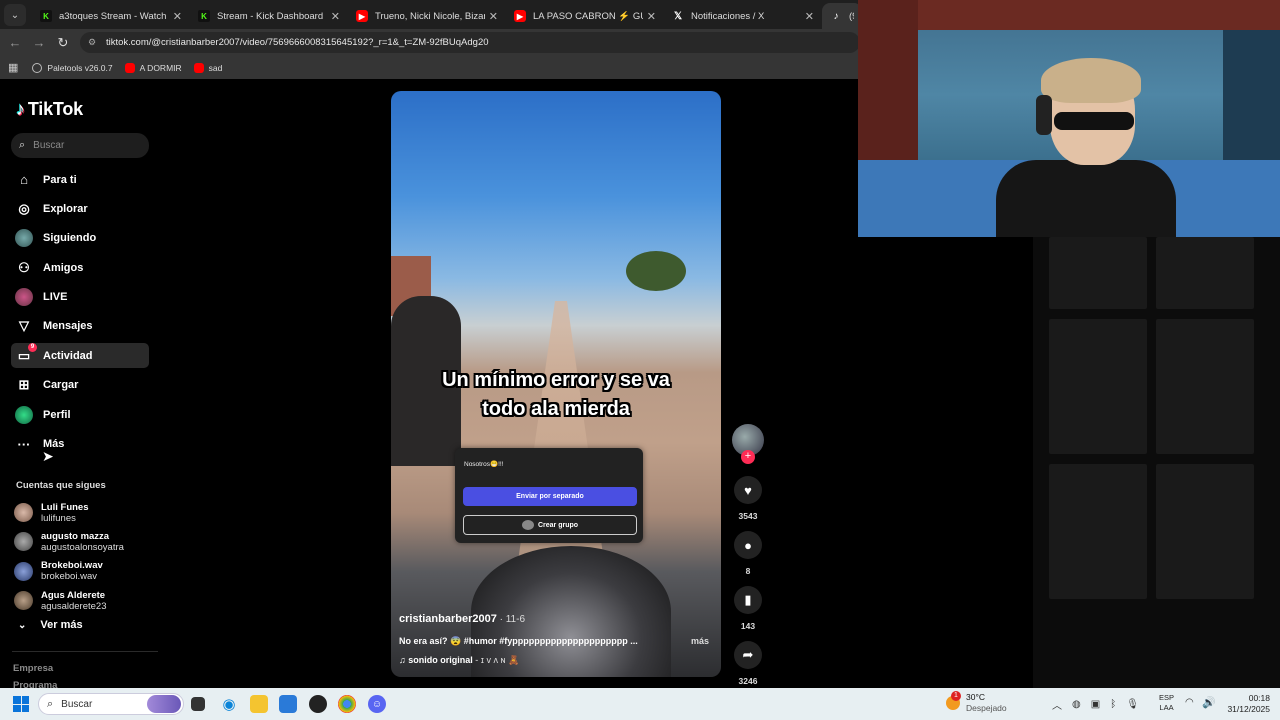 This screenshot has width=1280, height=720. Describe the element at coordinates (15, 15) in the screenshot. I see `tab-search-button: ⌄` at that location.